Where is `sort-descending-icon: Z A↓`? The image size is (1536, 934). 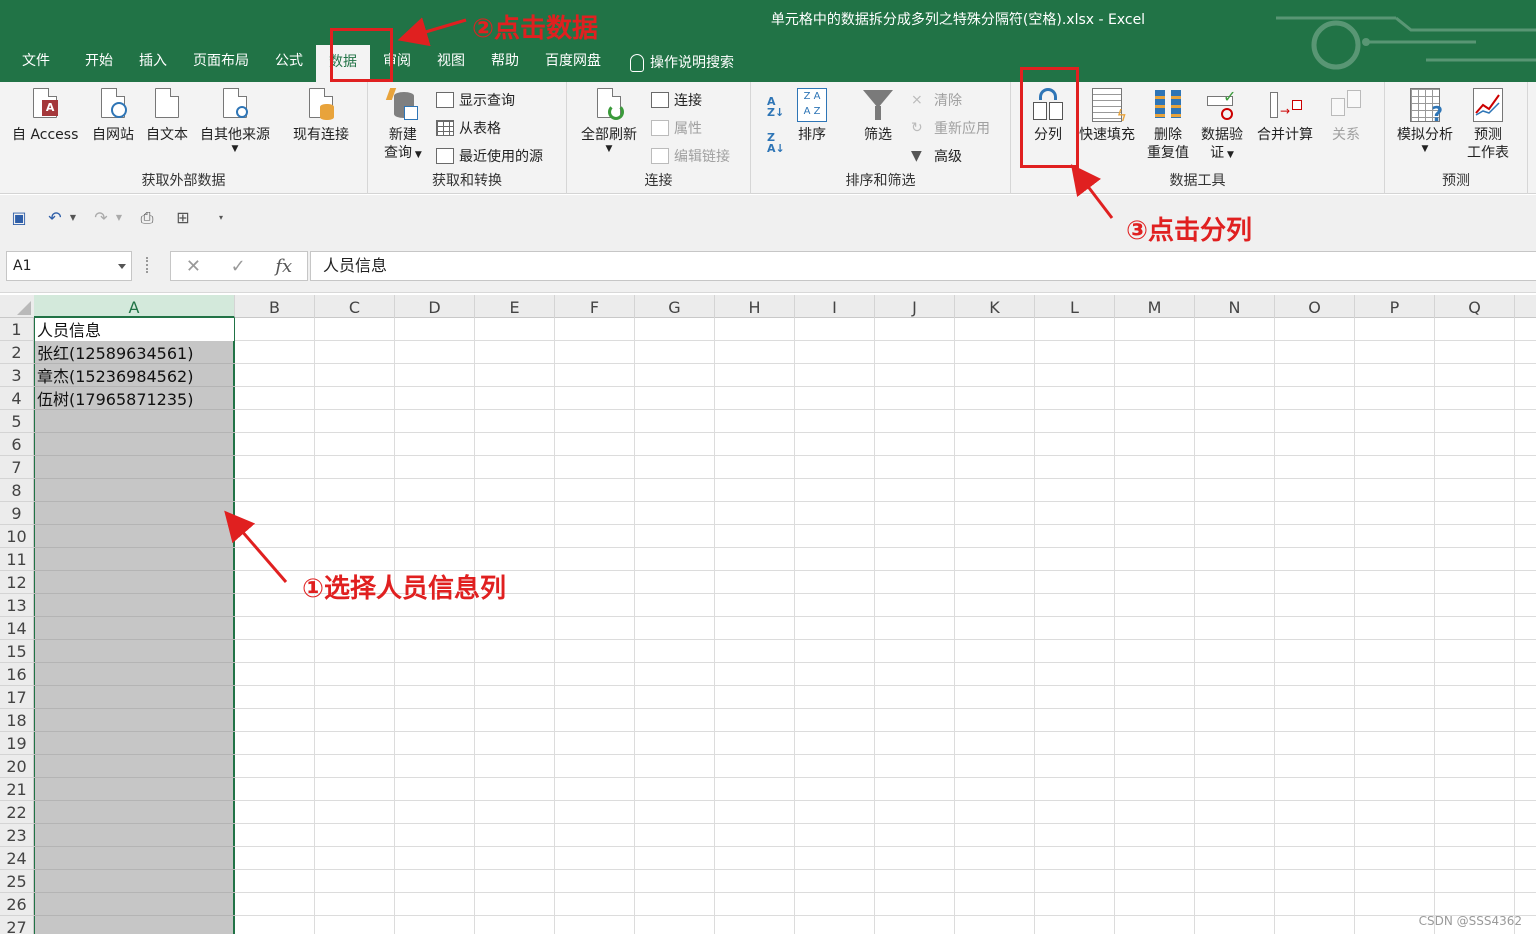 sort-descending-icon: Z A↓ is located at coordinates (776, 143).